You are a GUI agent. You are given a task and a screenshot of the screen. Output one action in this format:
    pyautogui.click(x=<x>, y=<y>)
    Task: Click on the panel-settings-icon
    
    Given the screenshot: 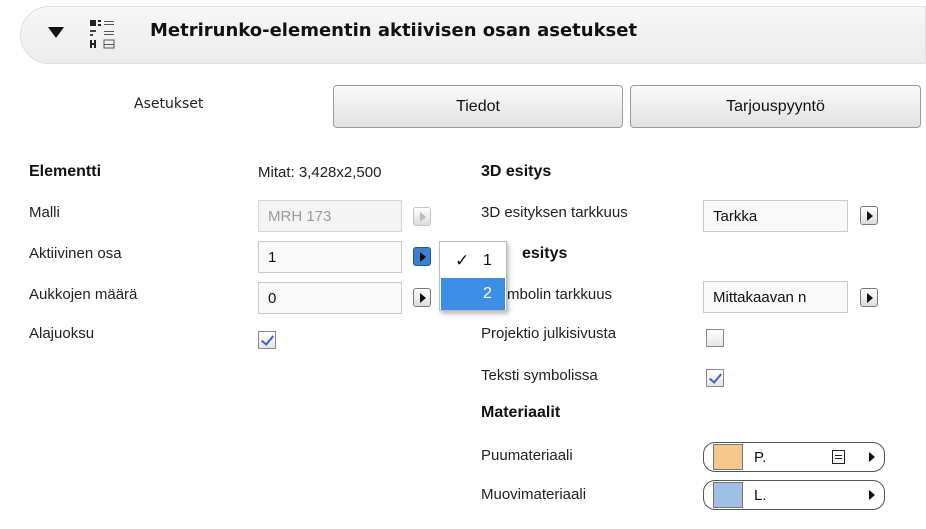 What is the action you would take?
    pyautogui.click(x=102, y=34)
    